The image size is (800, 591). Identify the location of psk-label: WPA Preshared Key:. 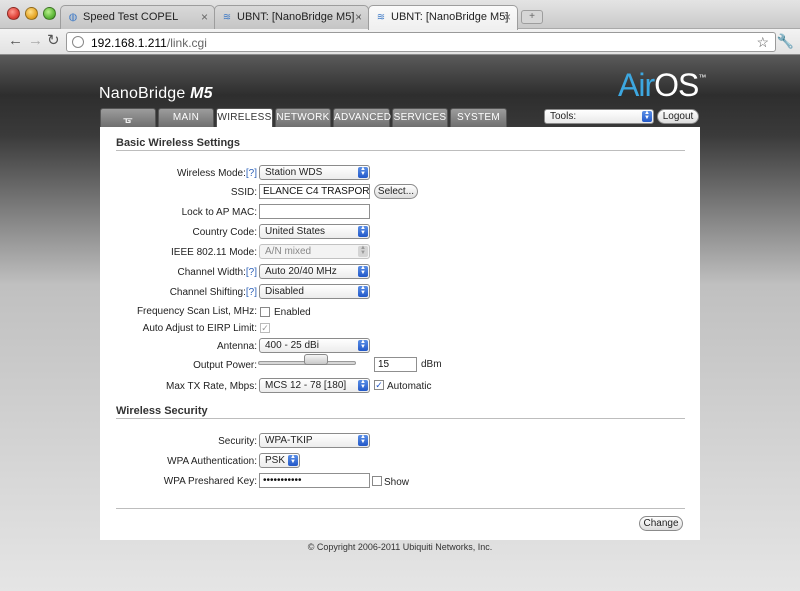
(210, 481).